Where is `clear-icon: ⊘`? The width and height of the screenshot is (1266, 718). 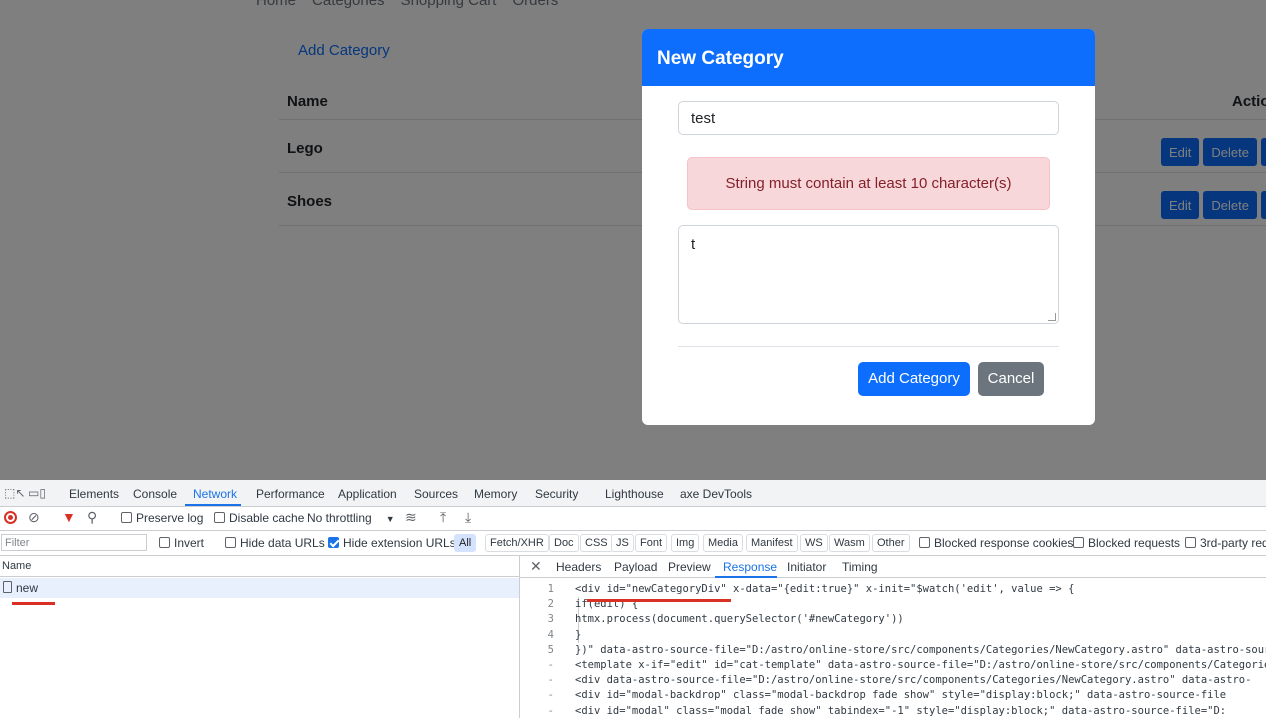
clear-icon: ⊘ is located at coordinates (34, 517).